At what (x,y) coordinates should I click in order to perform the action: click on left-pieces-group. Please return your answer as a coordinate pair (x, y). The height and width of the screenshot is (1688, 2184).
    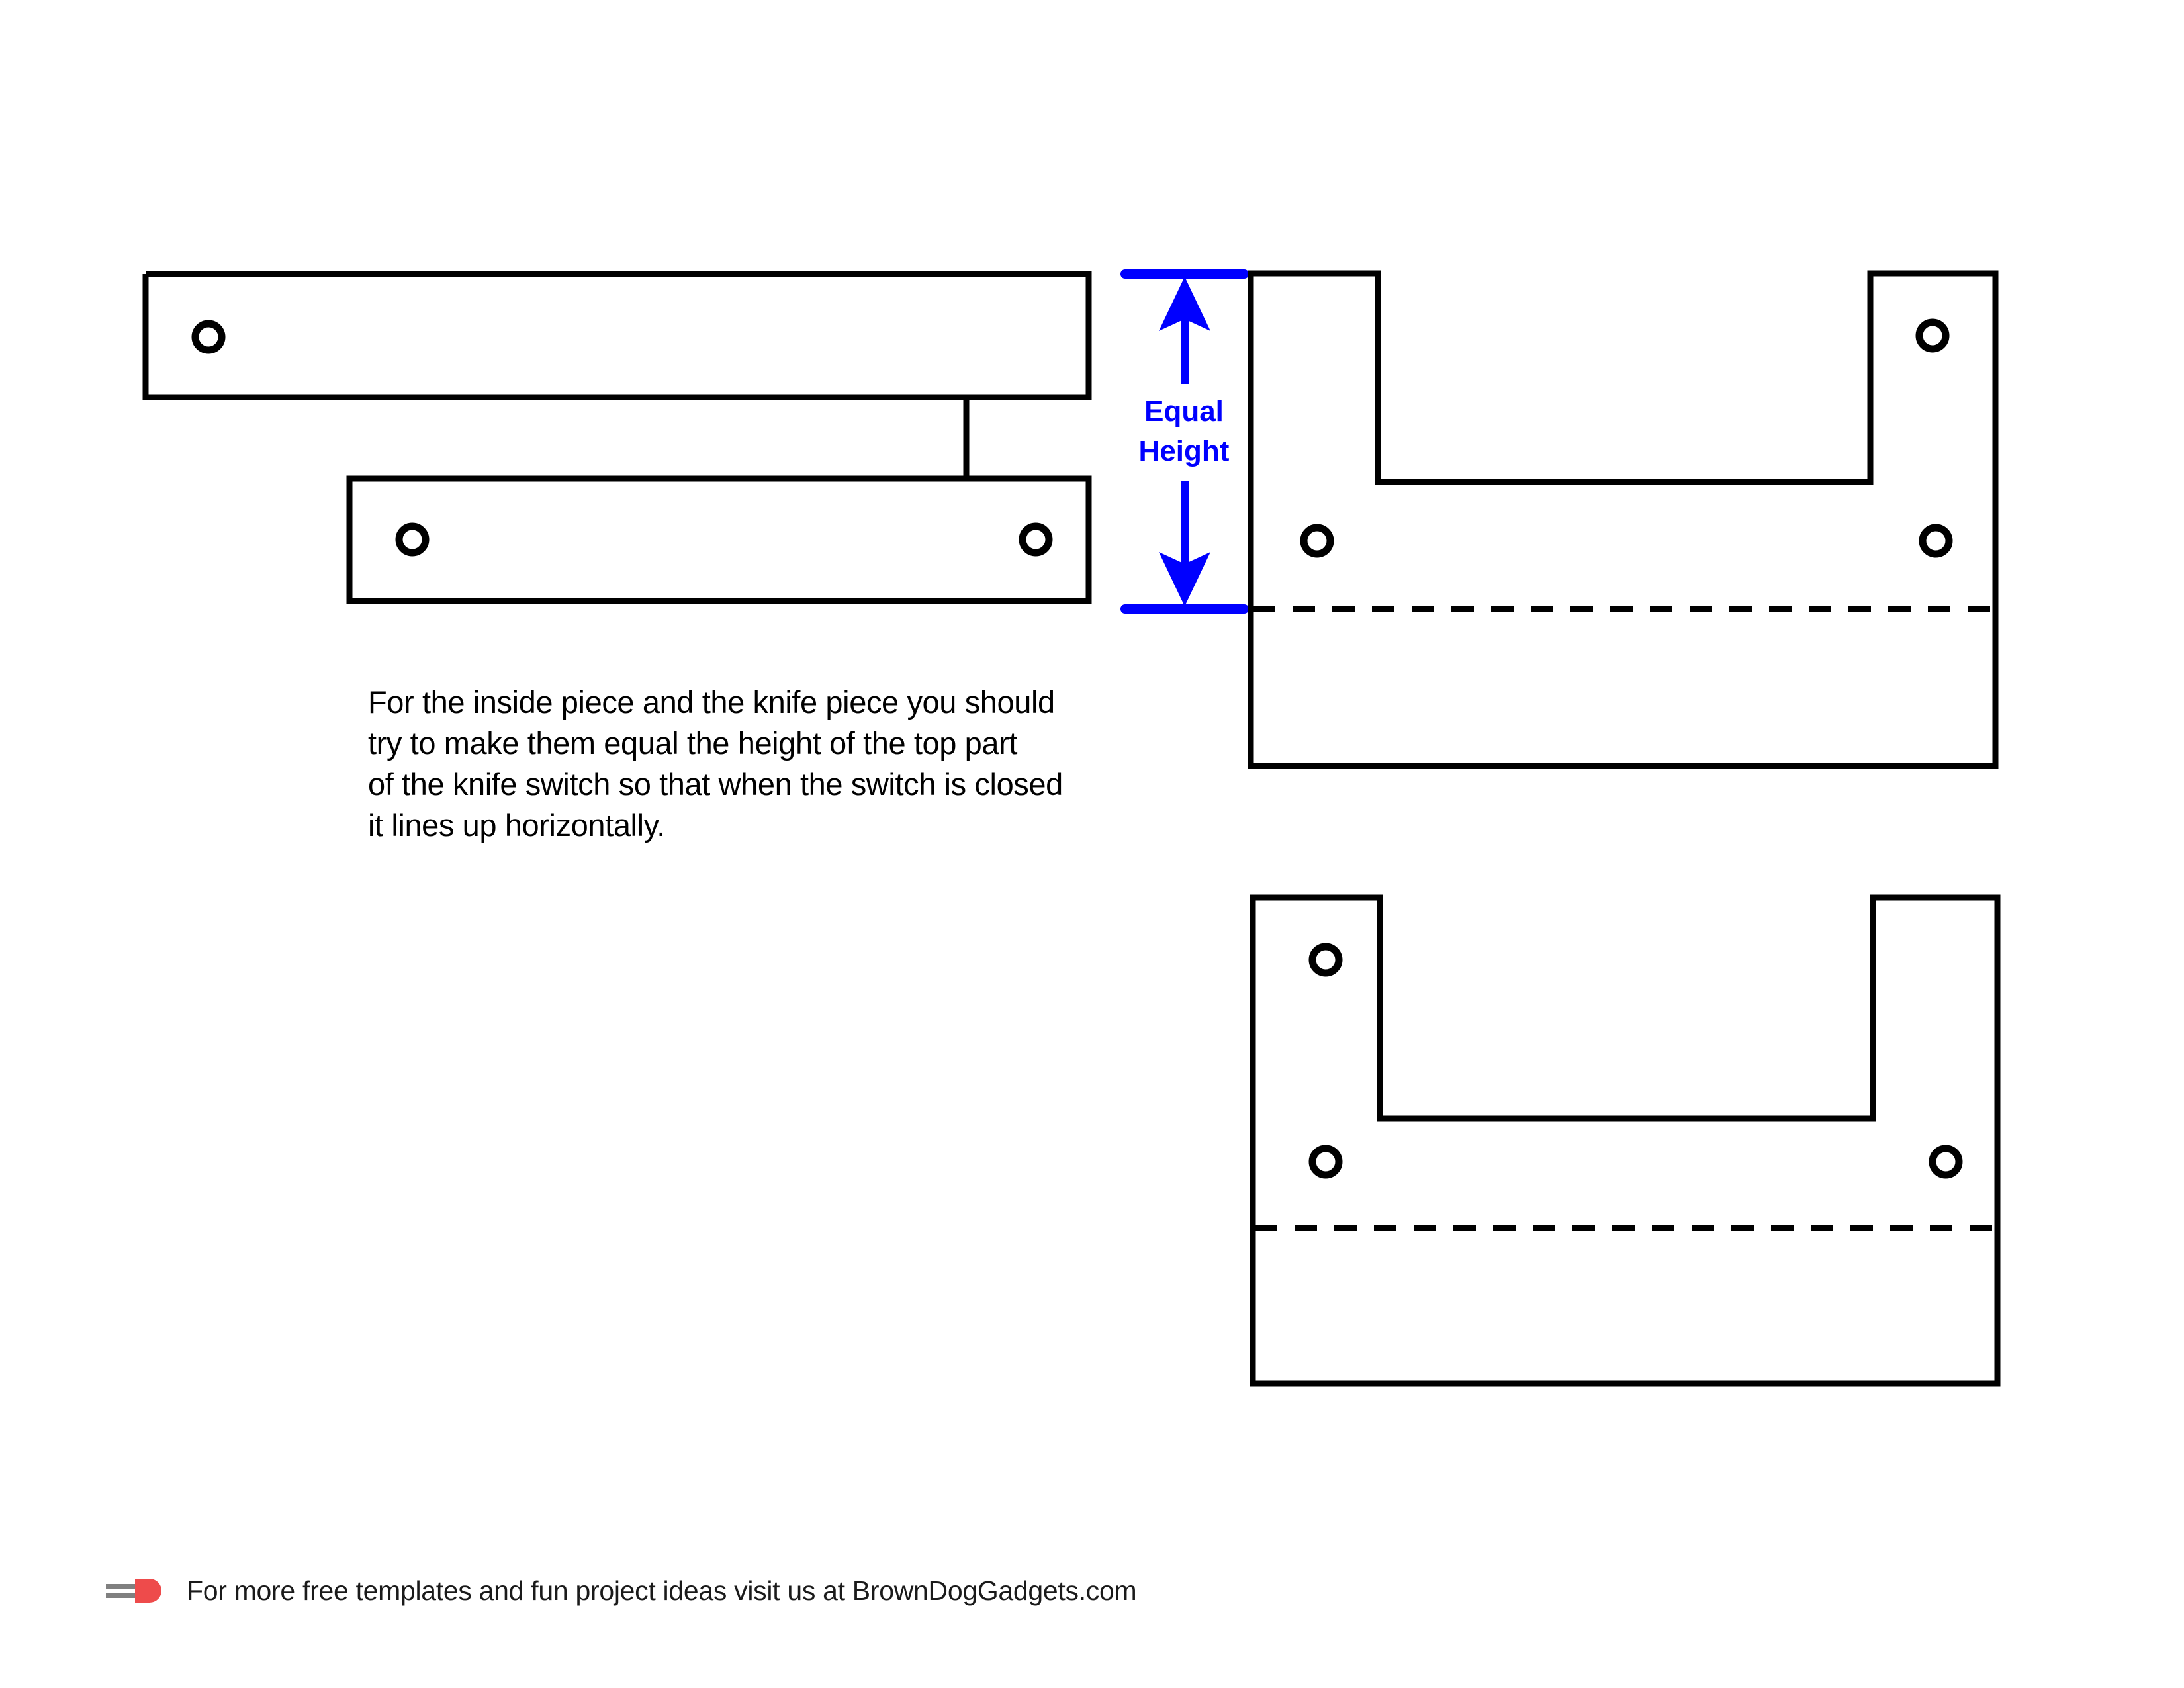
    Looking at the image, I should click on (617, 437).